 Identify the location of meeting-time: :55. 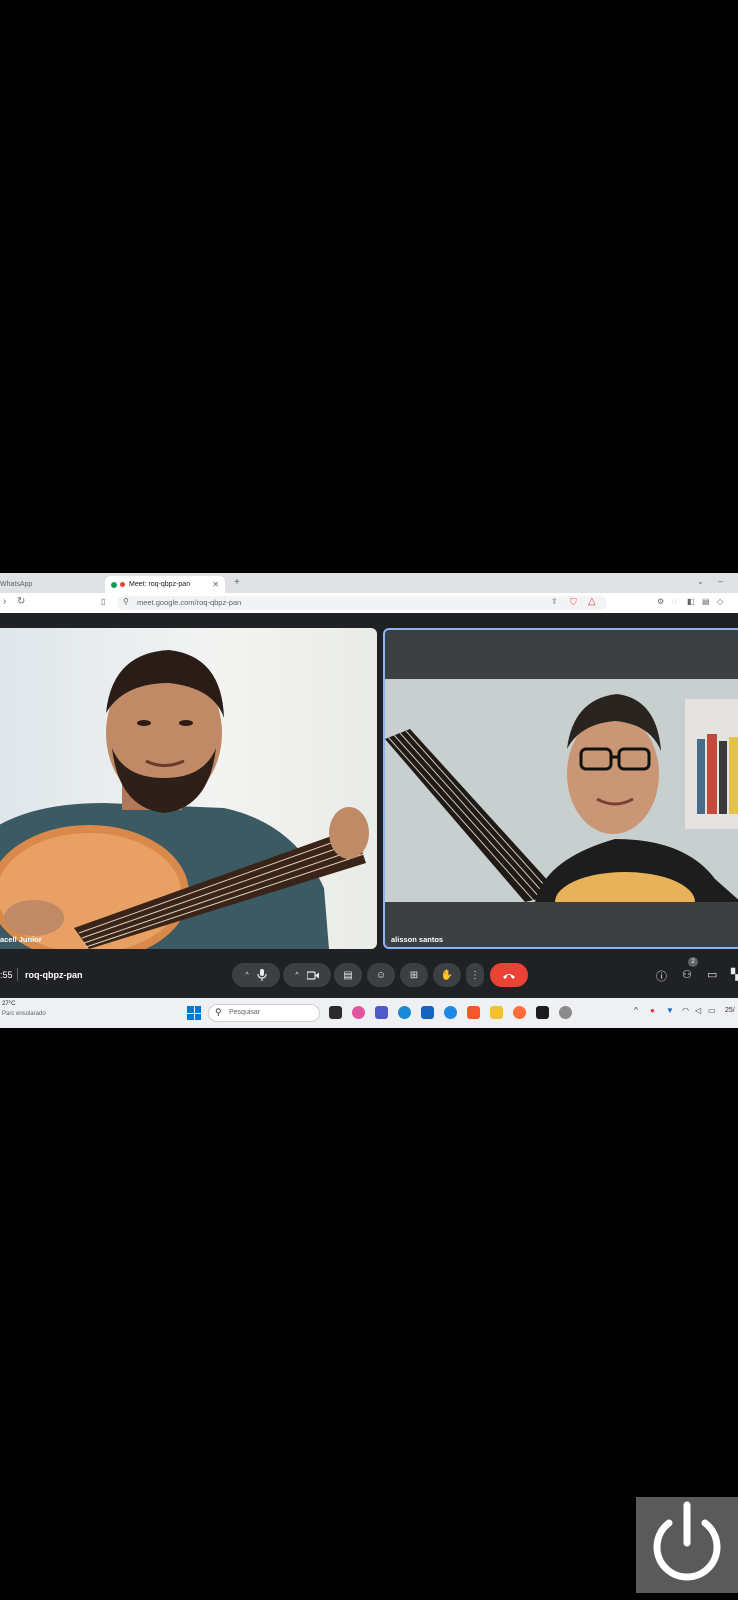
(6, 975).